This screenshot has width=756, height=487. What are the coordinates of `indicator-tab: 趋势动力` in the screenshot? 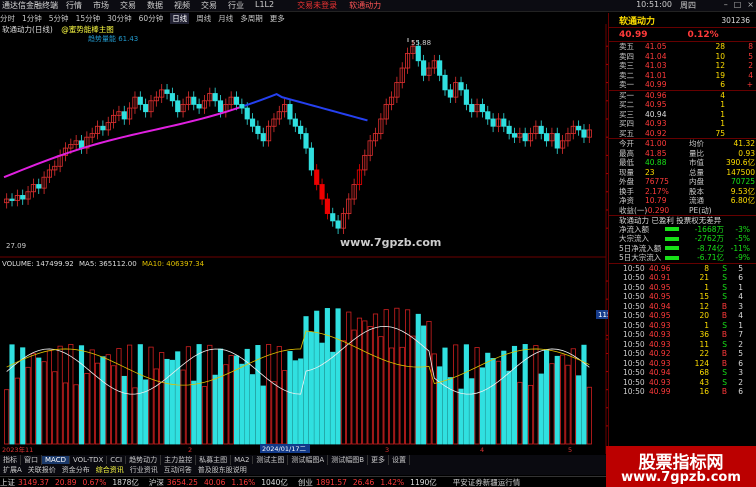 It's located at (144, 460).